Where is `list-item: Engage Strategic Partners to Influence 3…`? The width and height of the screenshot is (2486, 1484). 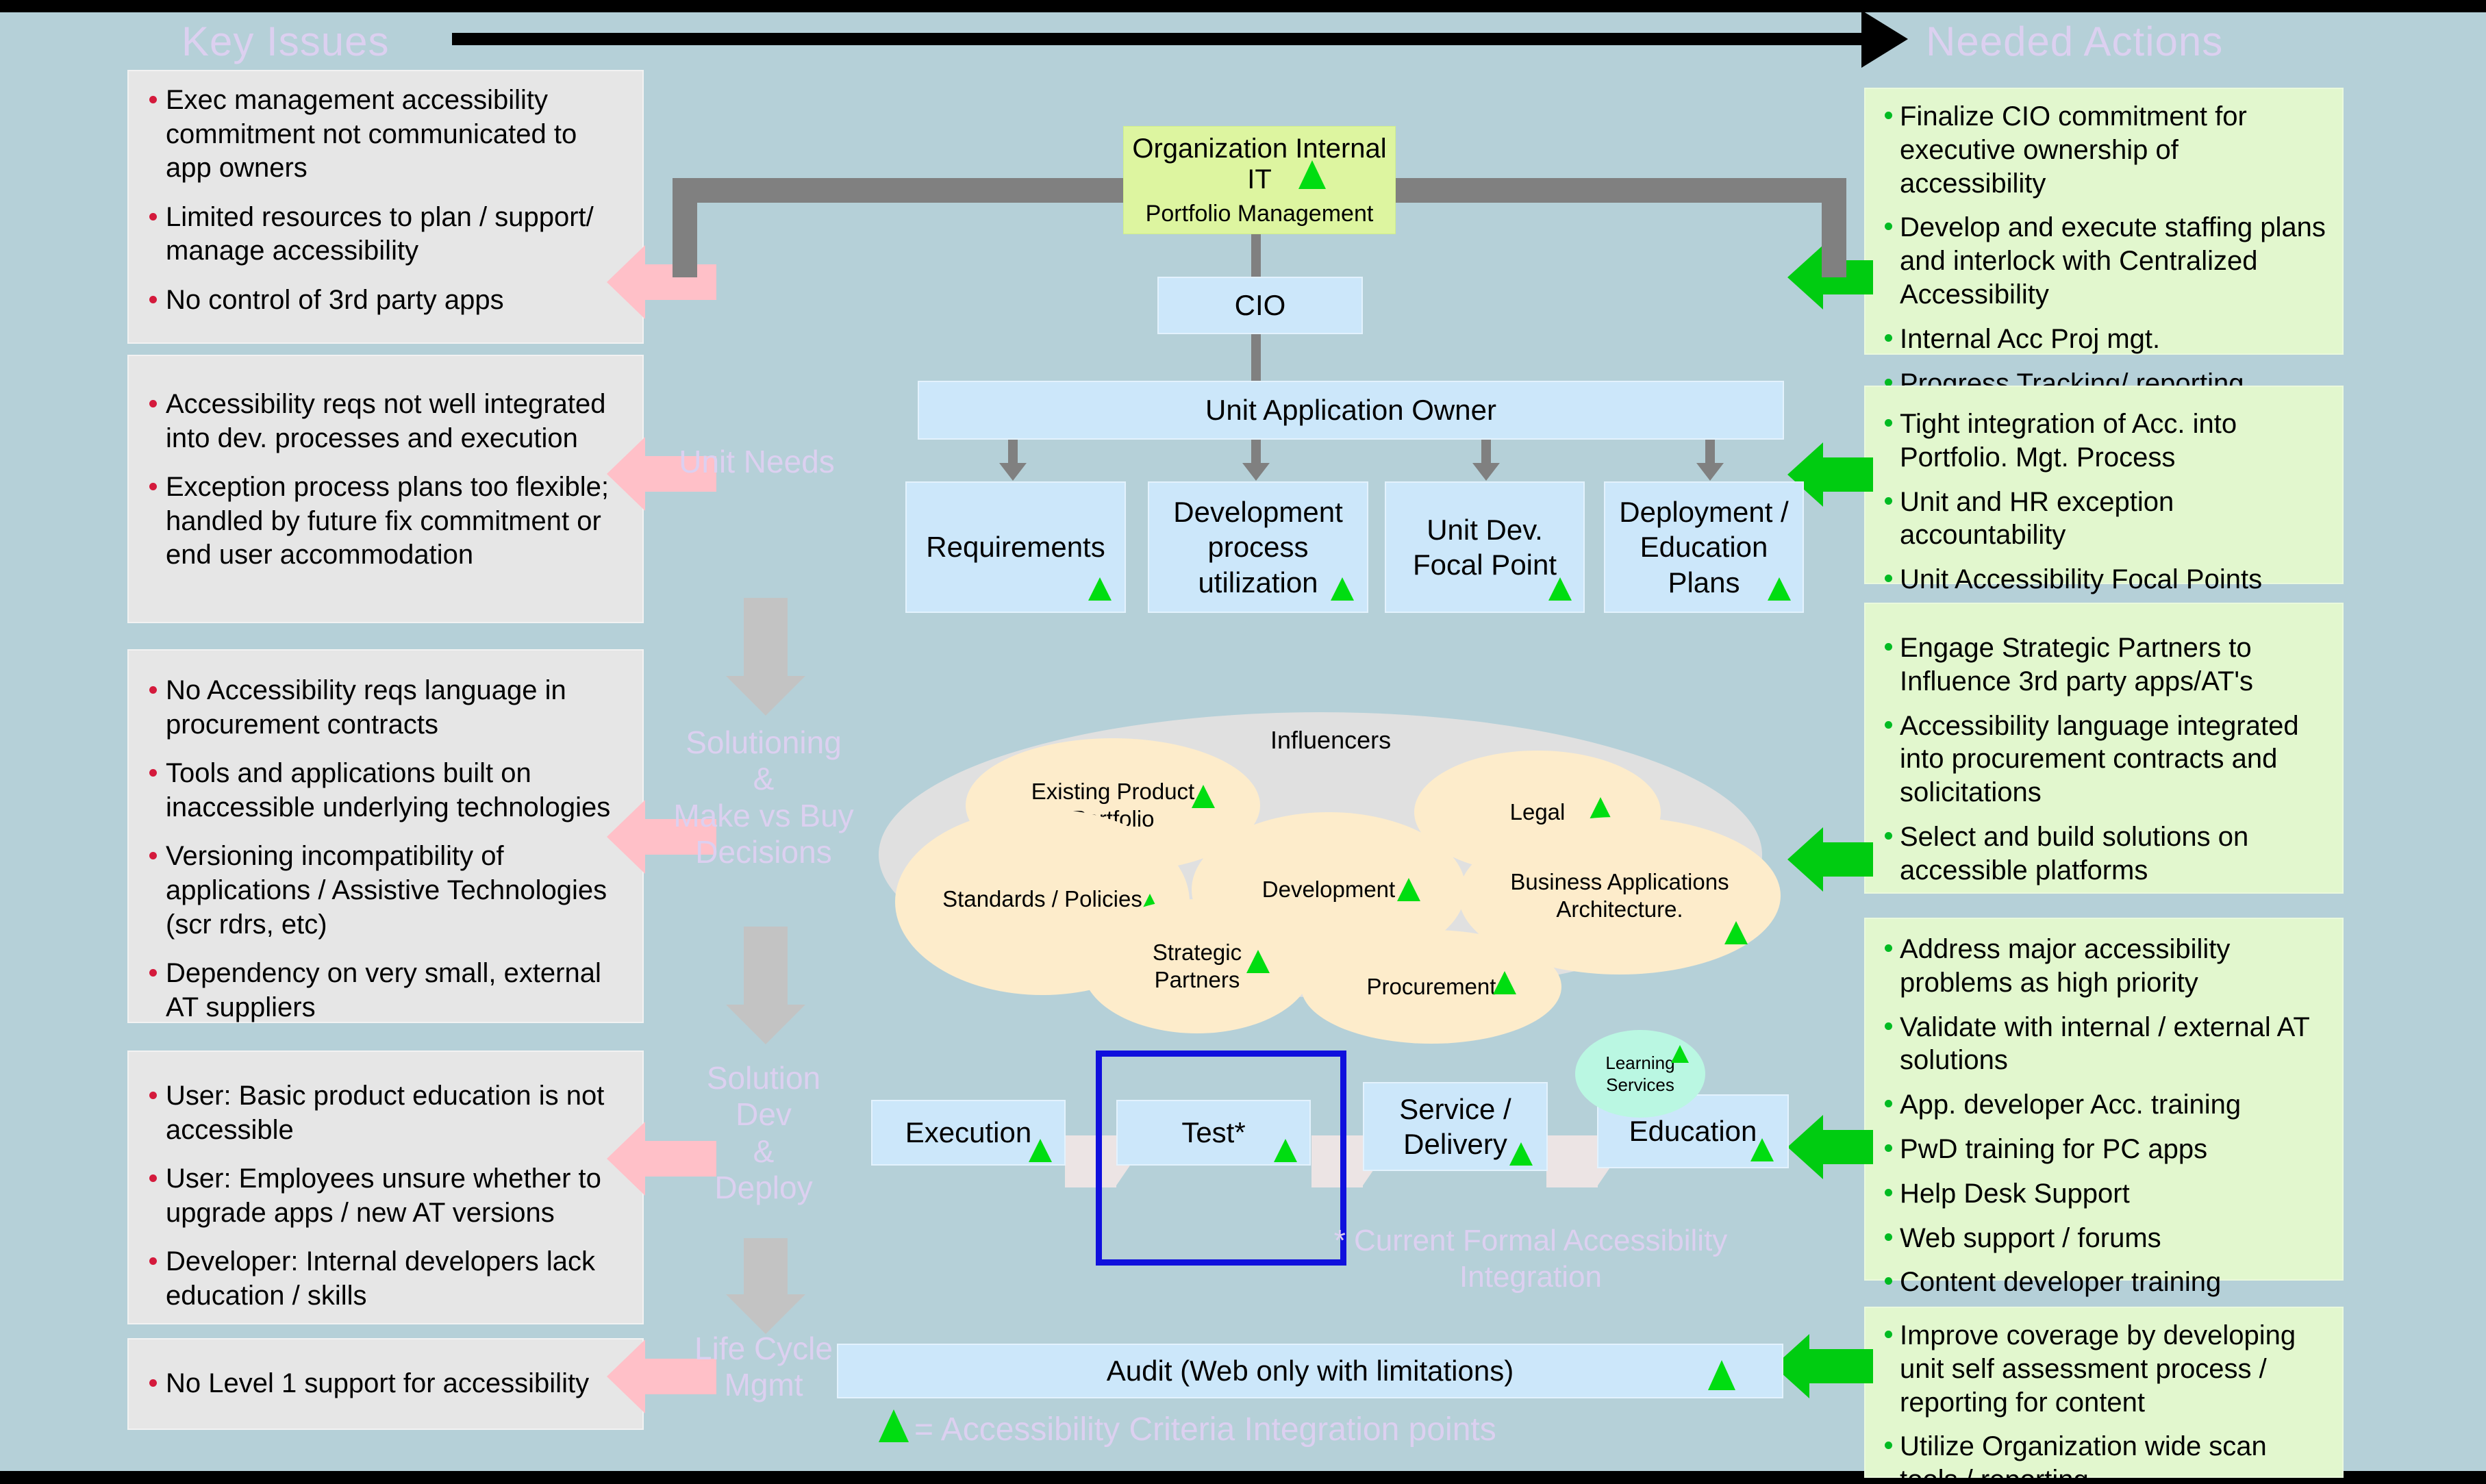
list-item: Engage Strategic Partners to Influence 3… is located at coordinates (2102, 665).